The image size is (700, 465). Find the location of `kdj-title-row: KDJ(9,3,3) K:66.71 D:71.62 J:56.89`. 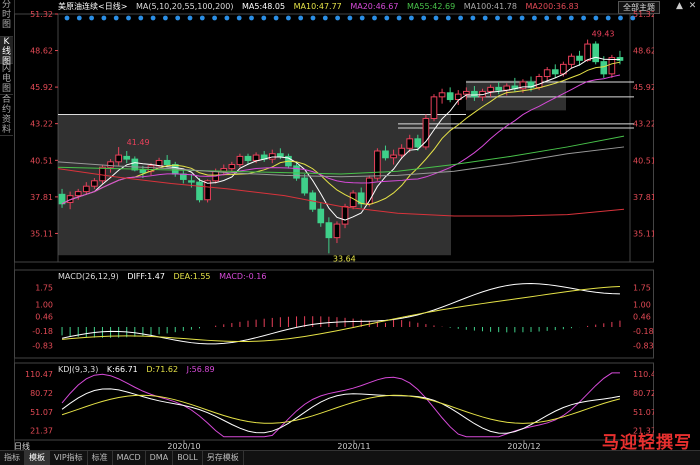

kdj-title-row: KDJ(9,3,3) K:66.71 D:71.62 J:56.89 is located at coordinates (139, 369).